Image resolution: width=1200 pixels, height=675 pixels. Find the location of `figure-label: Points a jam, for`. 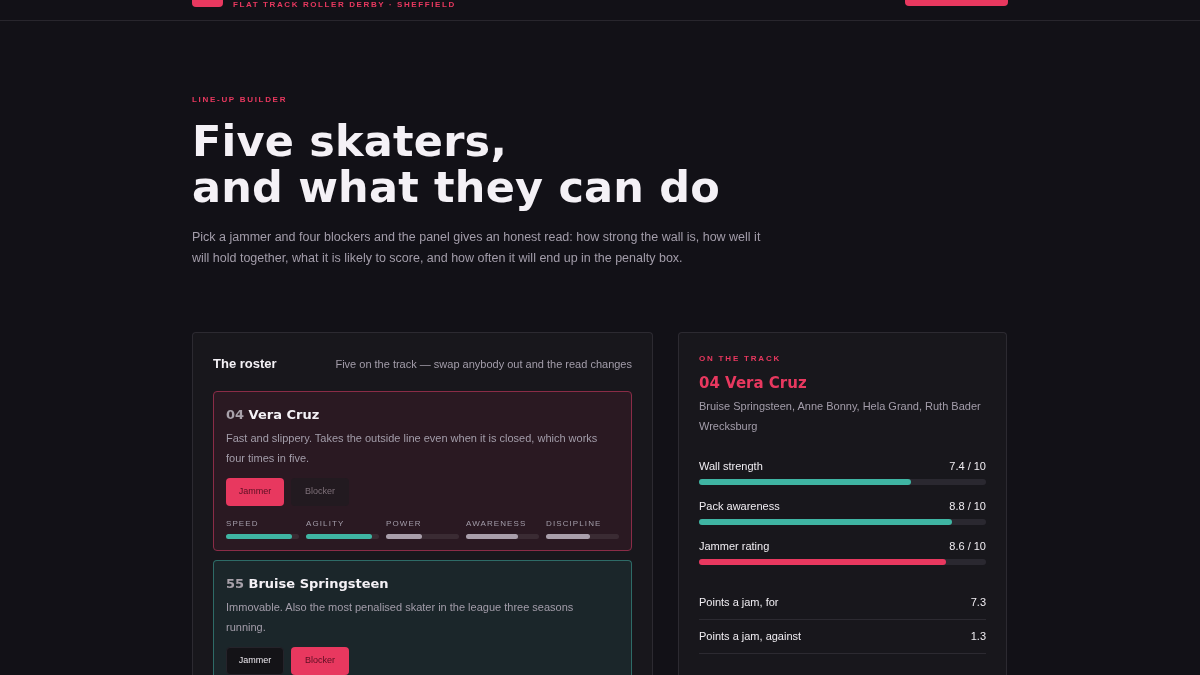

figure-label: Points a jam, for is located at coordinates (739, 602).